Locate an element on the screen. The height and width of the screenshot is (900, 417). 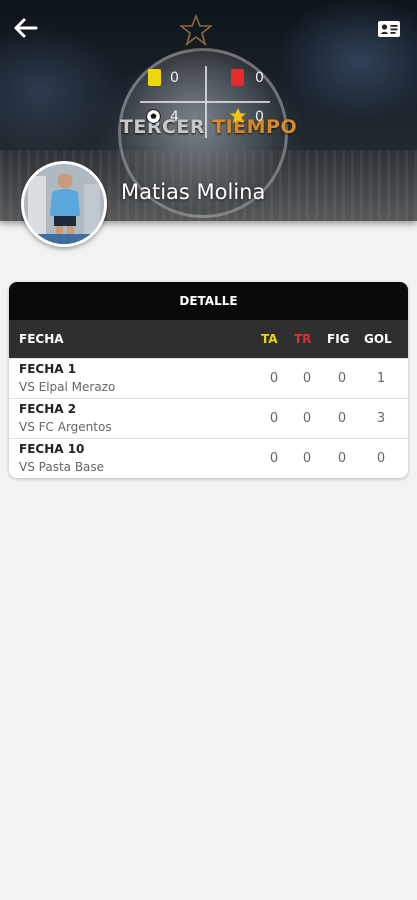
row-fecha: FECHA 1 is located at coordinates (48, 369).